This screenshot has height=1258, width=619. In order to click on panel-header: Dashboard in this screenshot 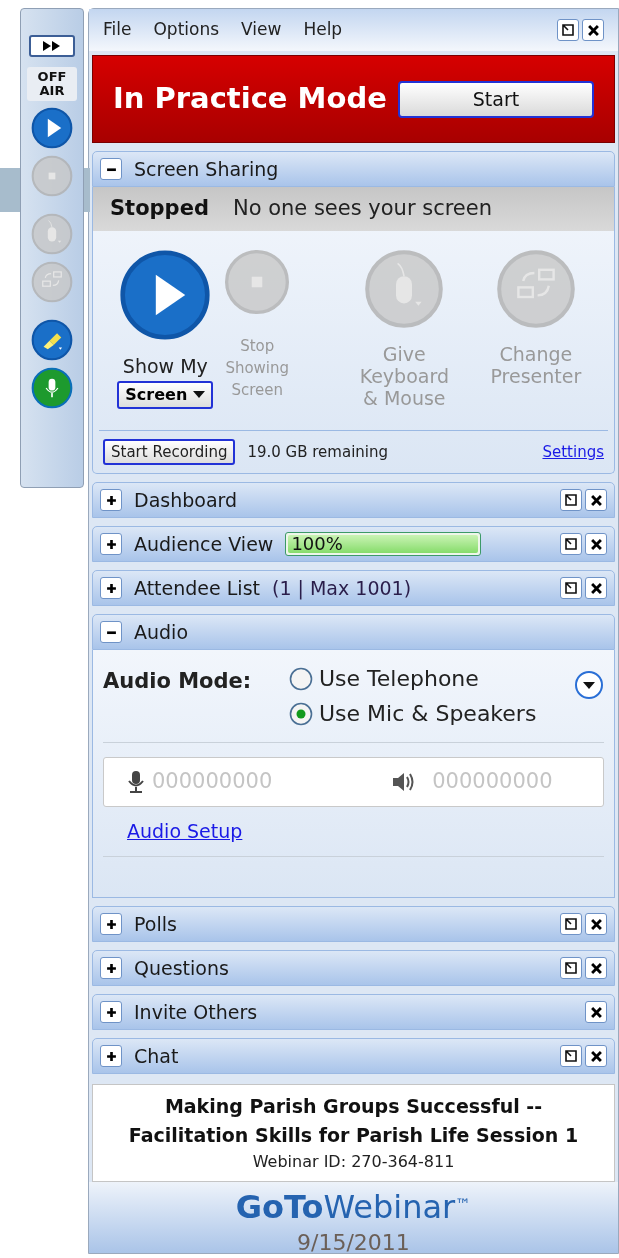, I will do `click(353, 500)`.